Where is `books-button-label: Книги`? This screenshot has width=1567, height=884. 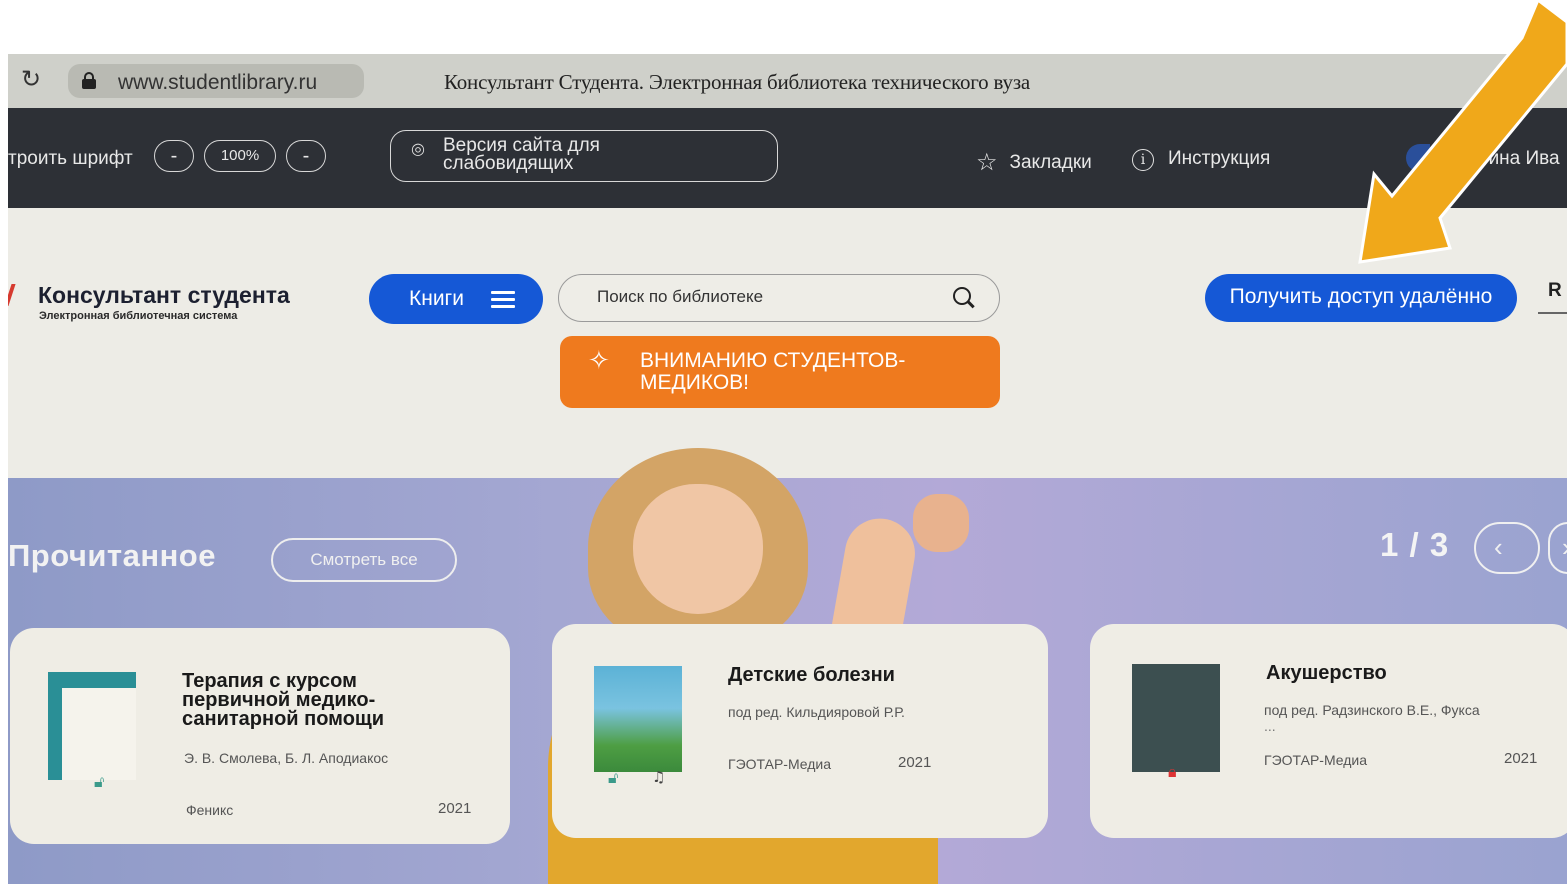
books-button-label: Книги is located at coordinates (436, 298).